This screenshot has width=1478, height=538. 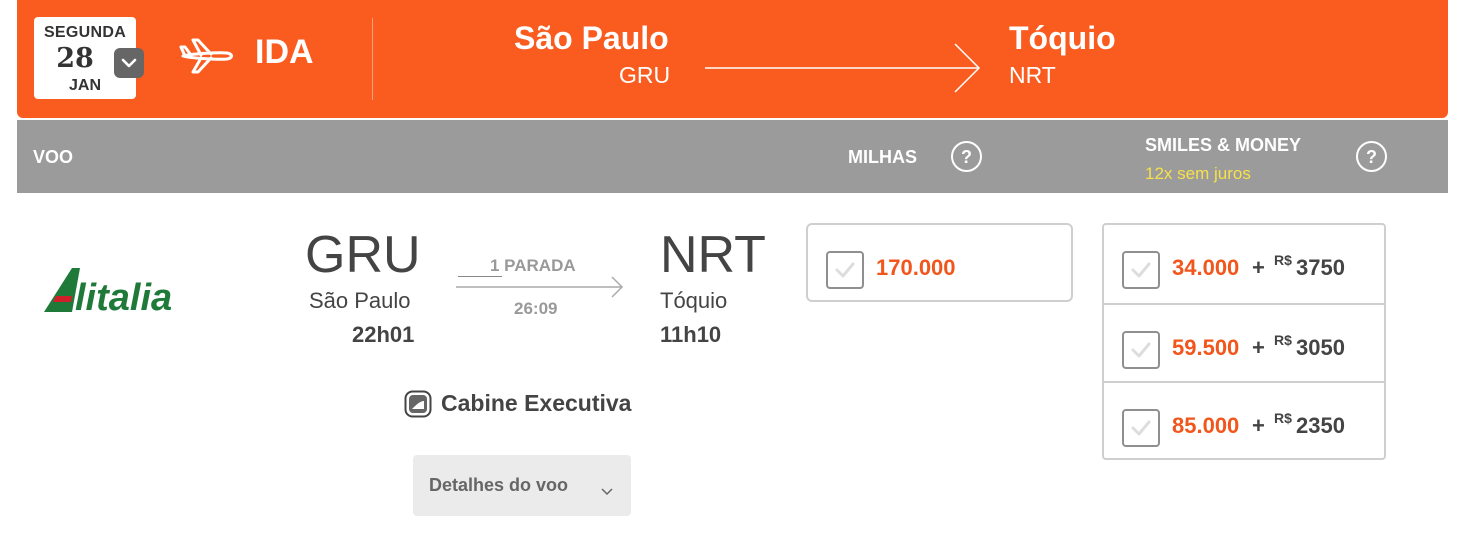 I want to click on stops-label: 1 PARADA, so click(x=533, y=265).